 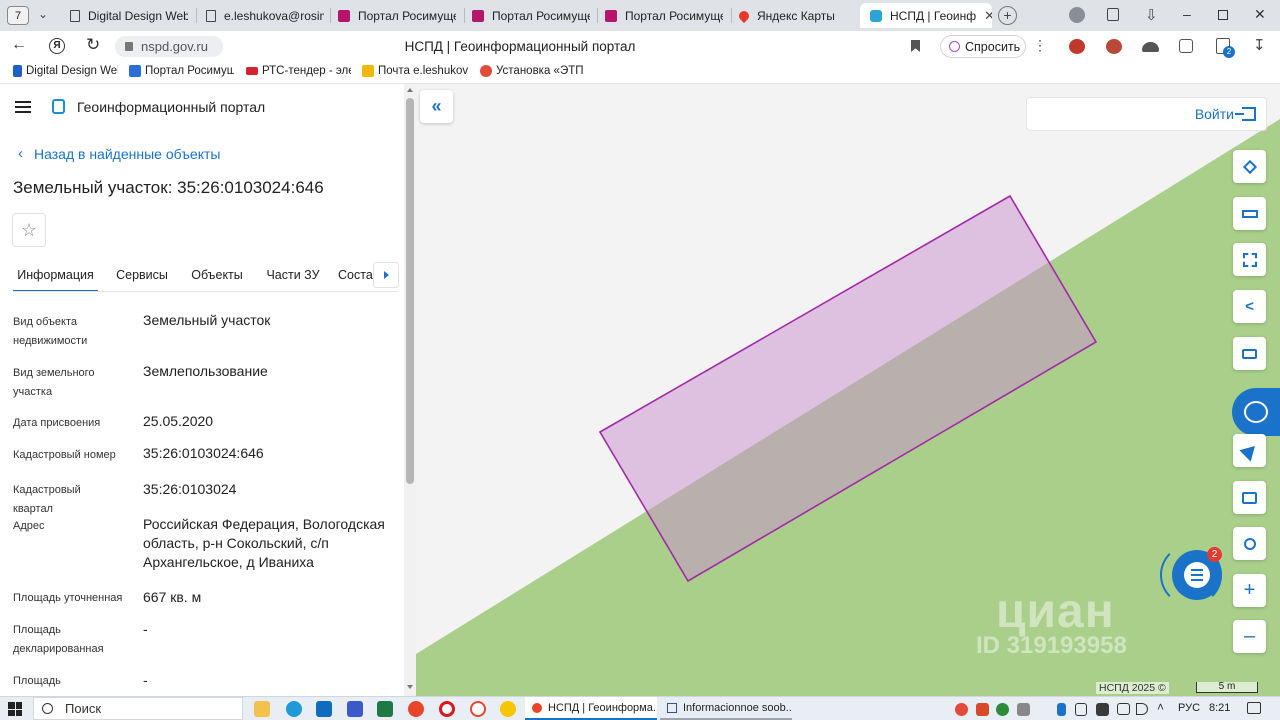 What do you see at coordinates (138, 708) in the screenshot?
I see `taskbar-search: Поиск` at bounding box center [138, 708].